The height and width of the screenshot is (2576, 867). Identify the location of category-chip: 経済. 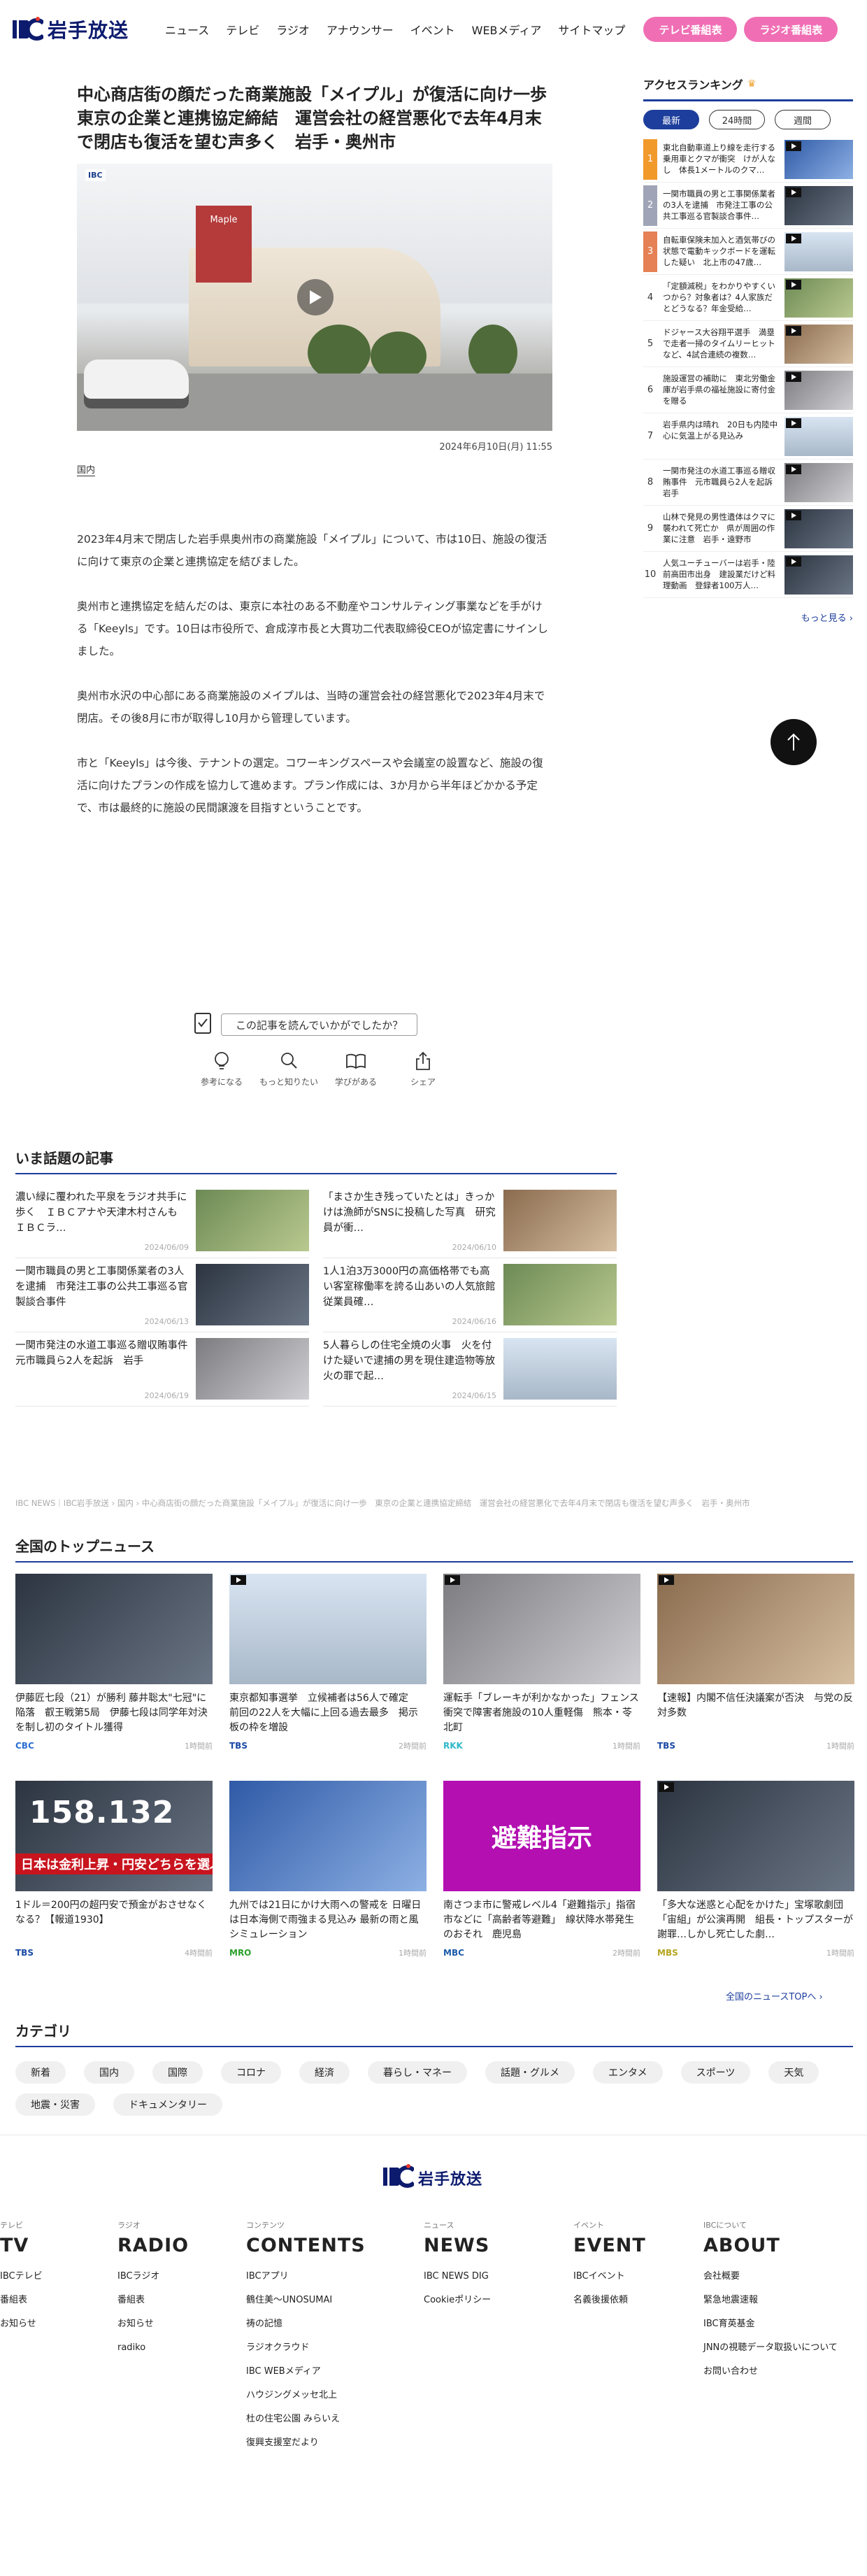
(325, 2072).